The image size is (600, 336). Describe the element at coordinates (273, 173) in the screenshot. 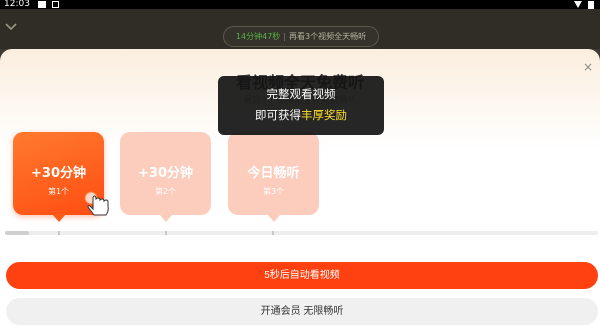

I see `reward-card-amount: 今日畅听` at that location.